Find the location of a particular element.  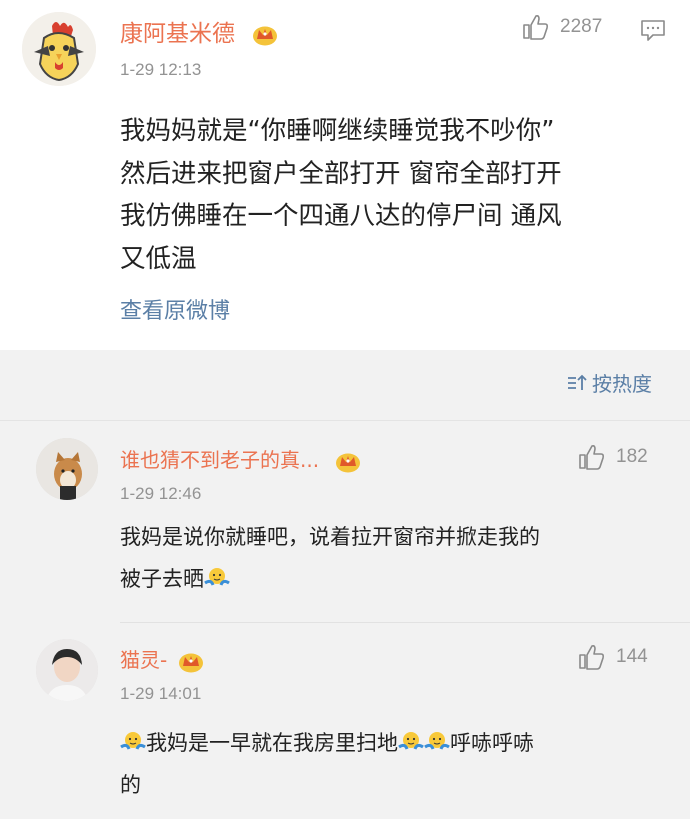

comment-text-line: 我妈是一早就在我房里扫地 呼哧呼哧 is located at coordinates (392, 743).